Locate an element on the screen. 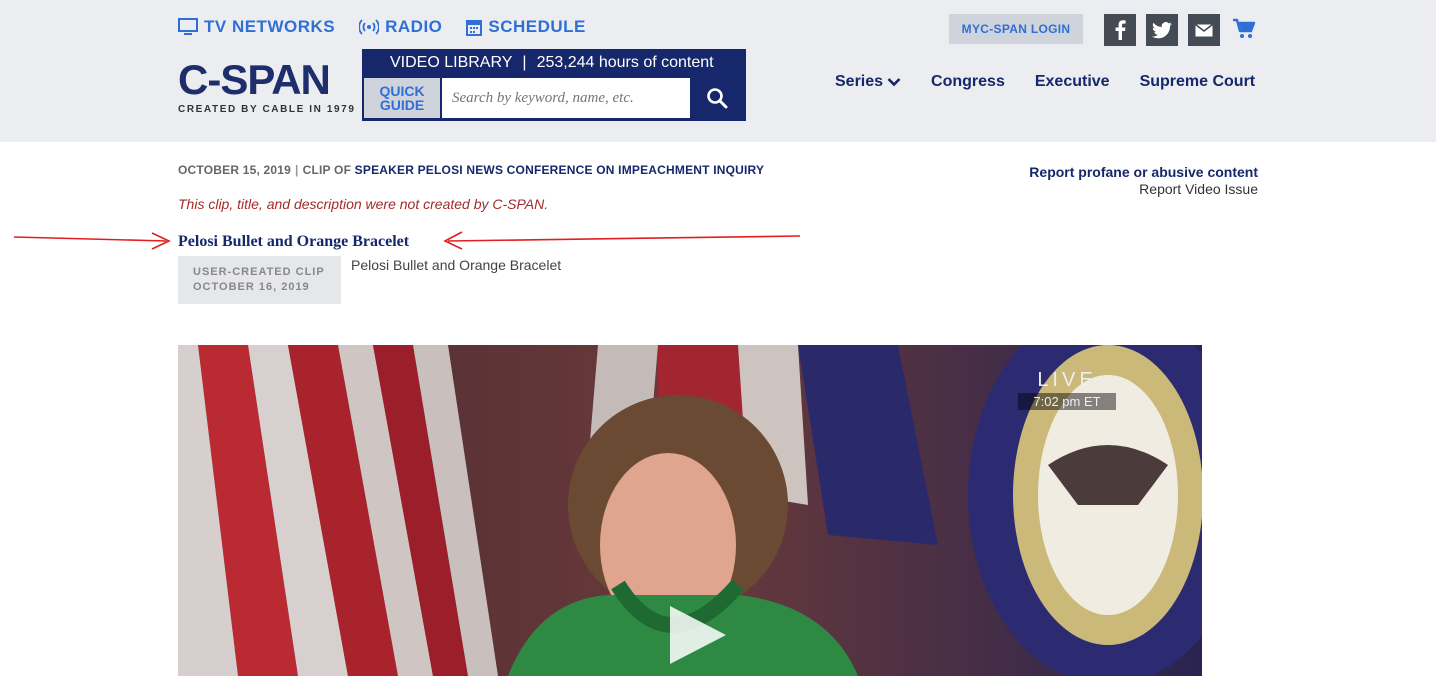 This screenshot has height=676, width=1436. clip-description: Pelosi Bullet and Orange Bracelet is located at coordinates (456, 265).